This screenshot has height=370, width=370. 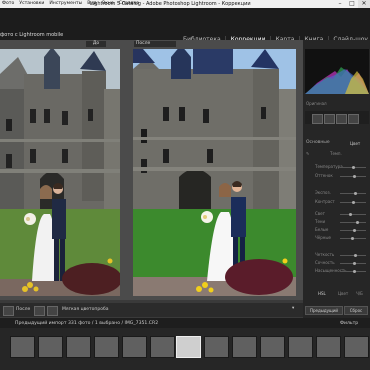 What do you see at coordinates (343, 293) in the screenshot?
I see `tab-color: Цвет` at bounding box center [343, 293].